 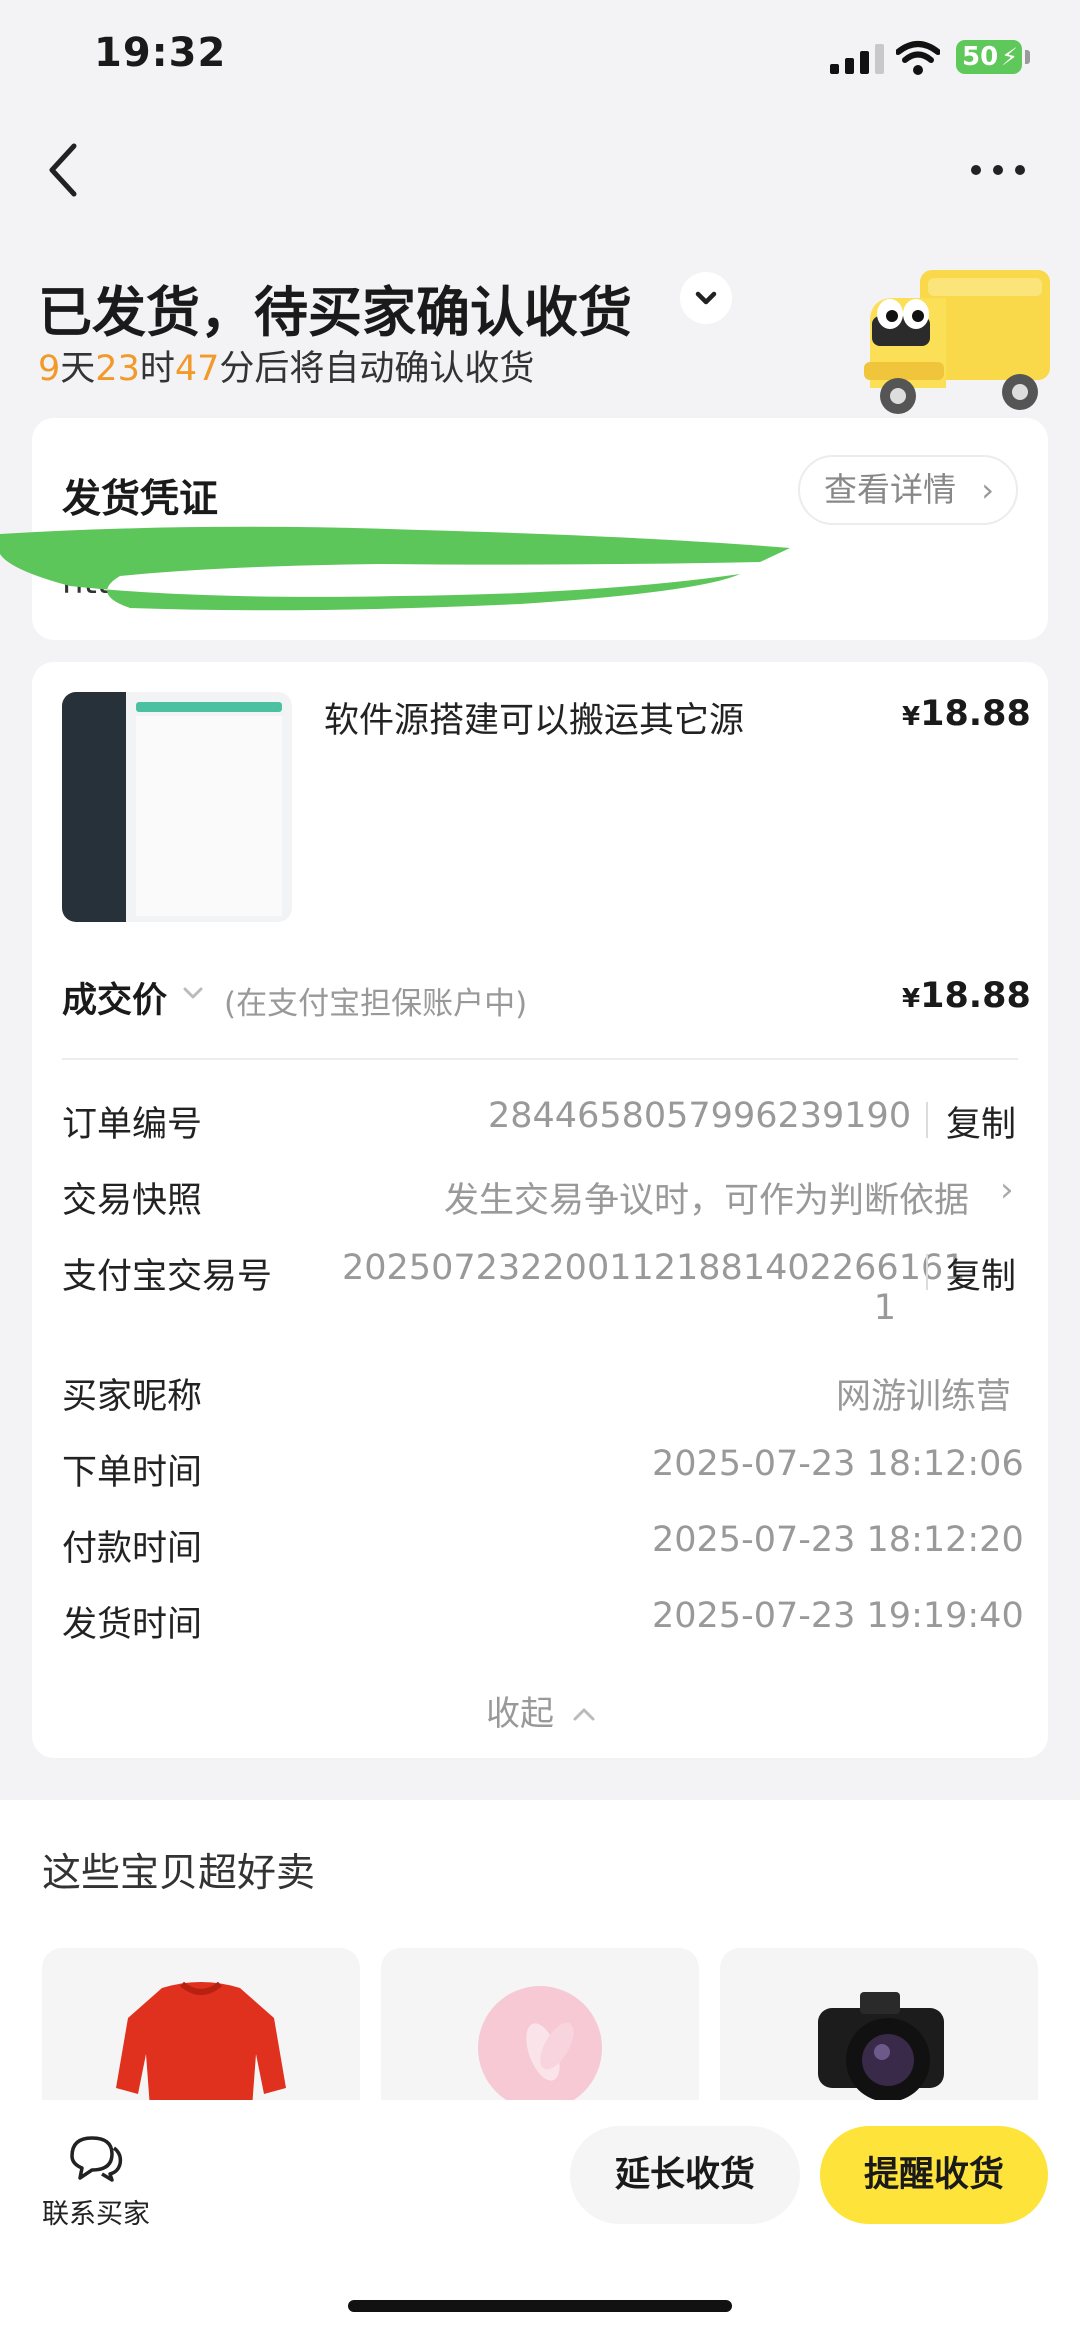 I want to click on charging-bolt-icon: ⚡, so click(x=1009, y=57).